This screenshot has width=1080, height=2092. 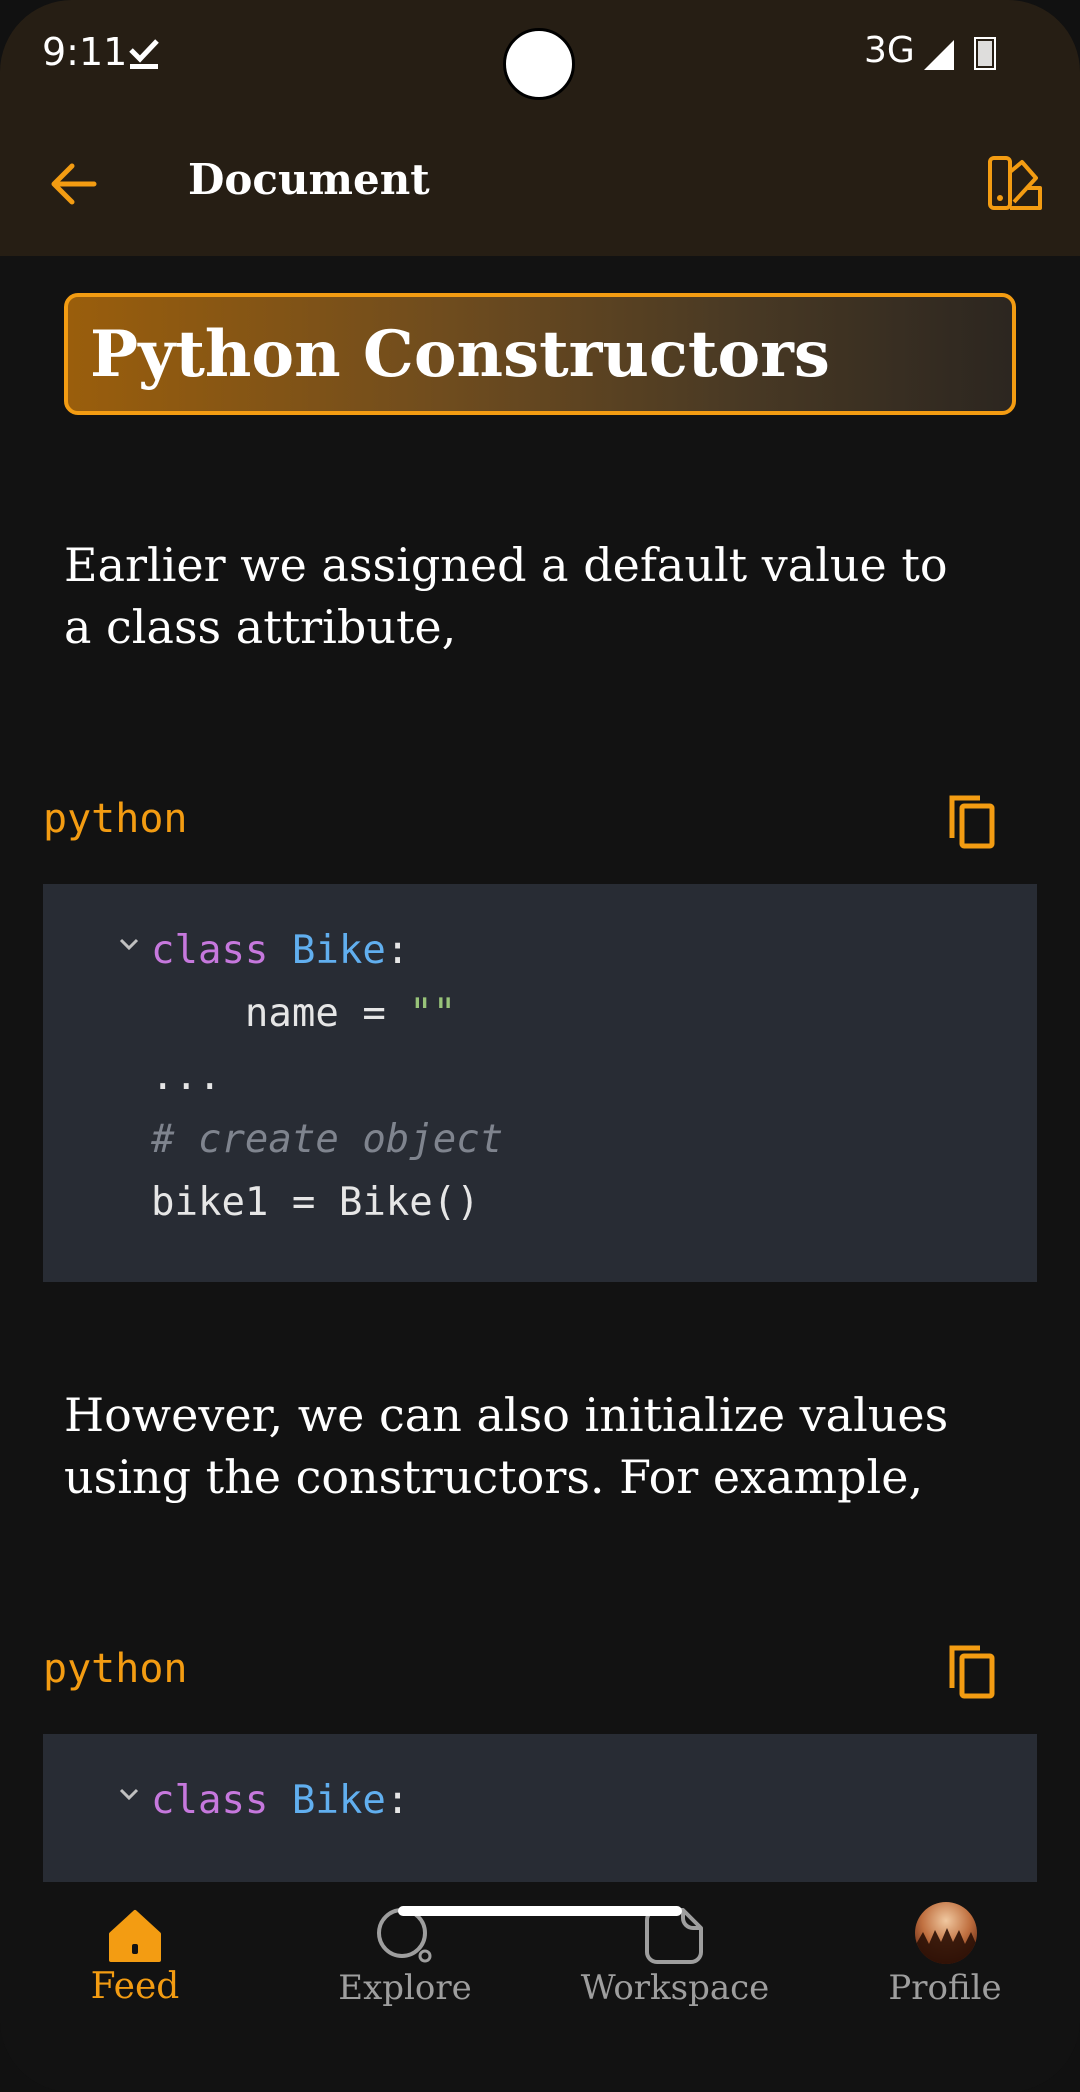 I want to click on avatar, so click(x=946, y=1933).